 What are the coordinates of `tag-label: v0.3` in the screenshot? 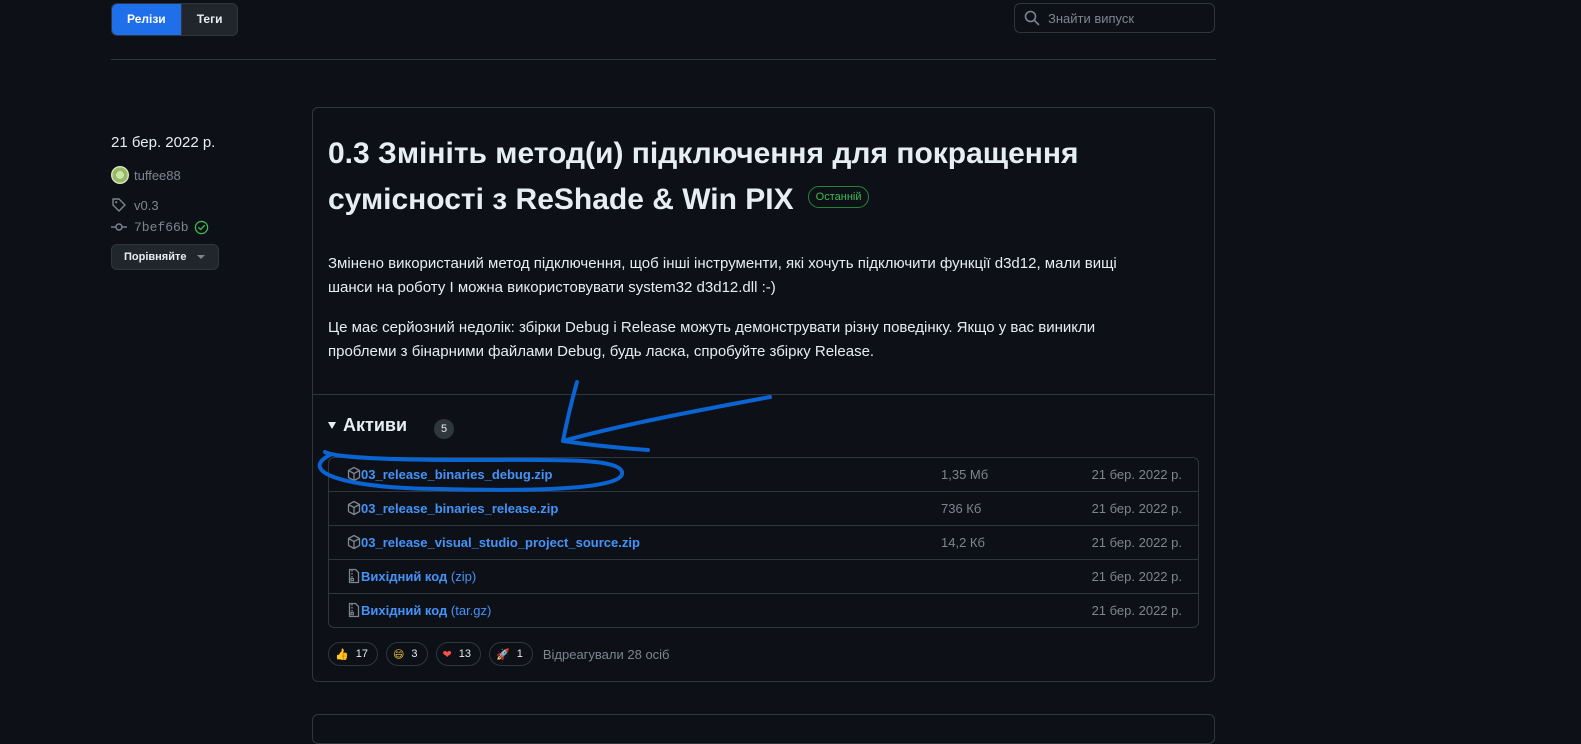 It's located at (146, 205).